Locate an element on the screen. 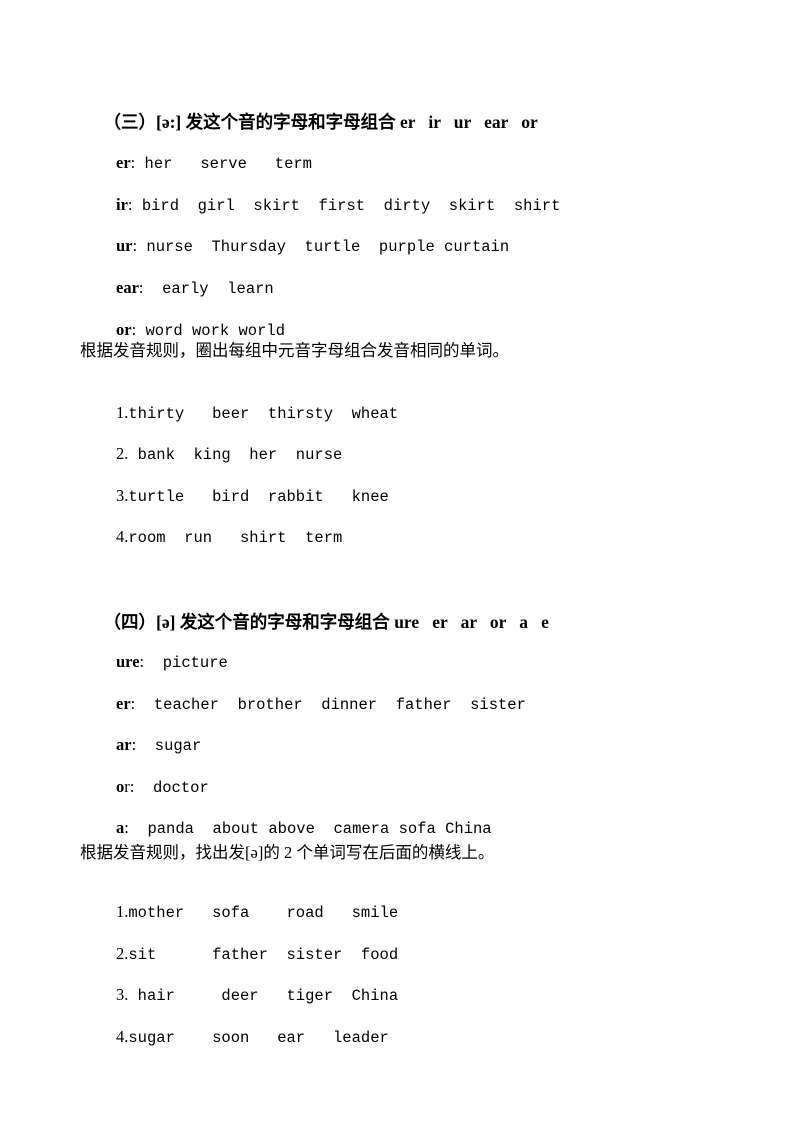 The image size is (794, 1123). rule-key-ure: ure: is located at coordinates (130, 661).